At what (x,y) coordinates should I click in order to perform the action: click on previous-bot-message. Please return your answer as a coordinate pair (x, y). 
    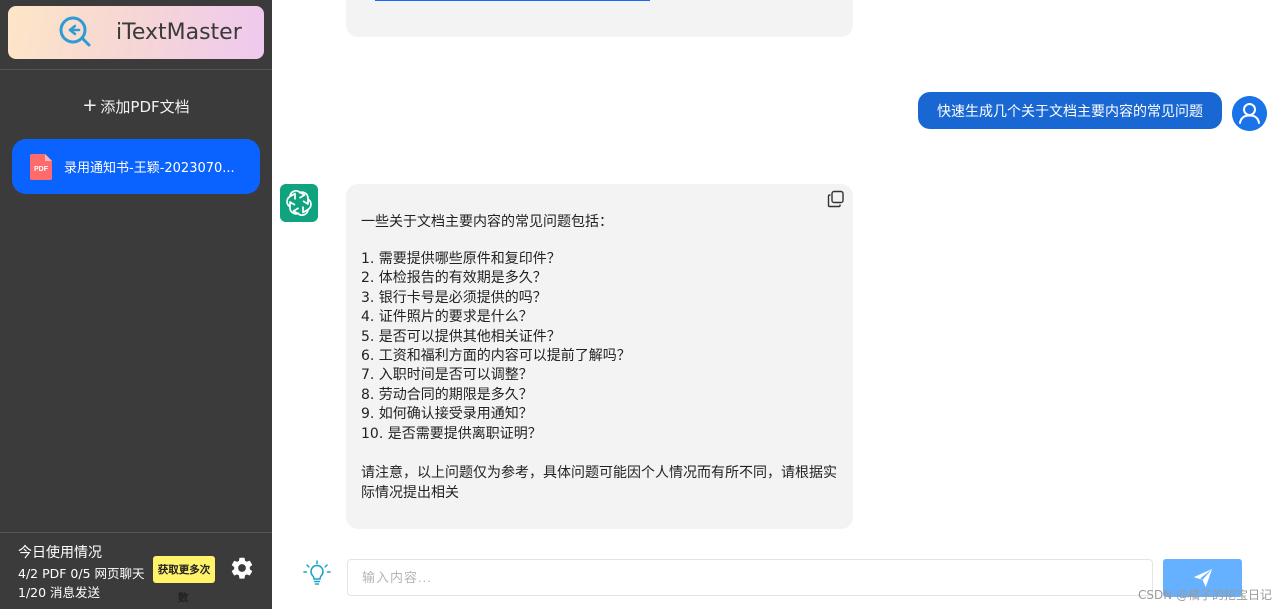
    Looking at the image, I should click on (599, 18).